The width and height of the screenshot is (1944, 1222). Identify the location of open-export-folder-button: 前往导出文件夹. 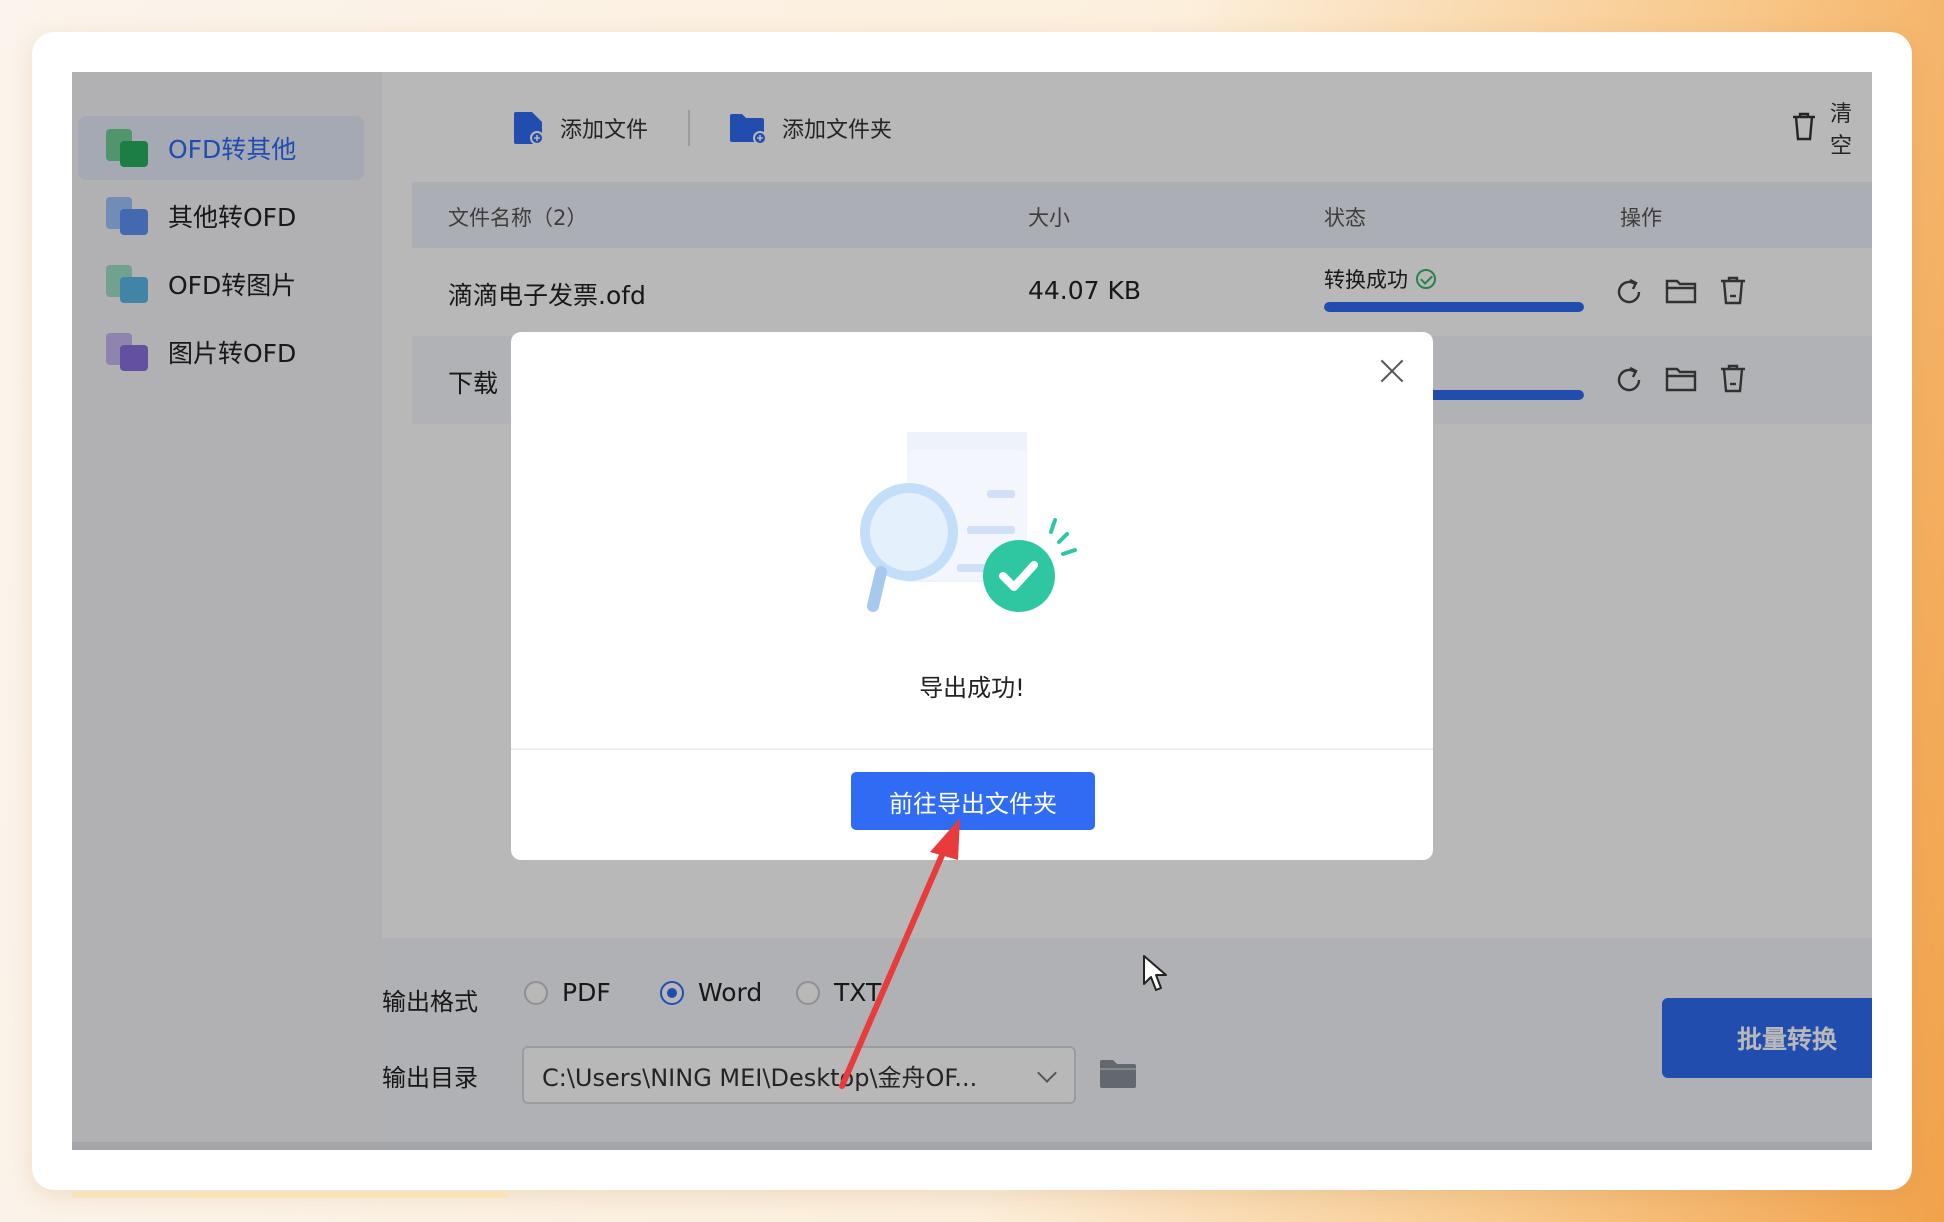
(973, 801).